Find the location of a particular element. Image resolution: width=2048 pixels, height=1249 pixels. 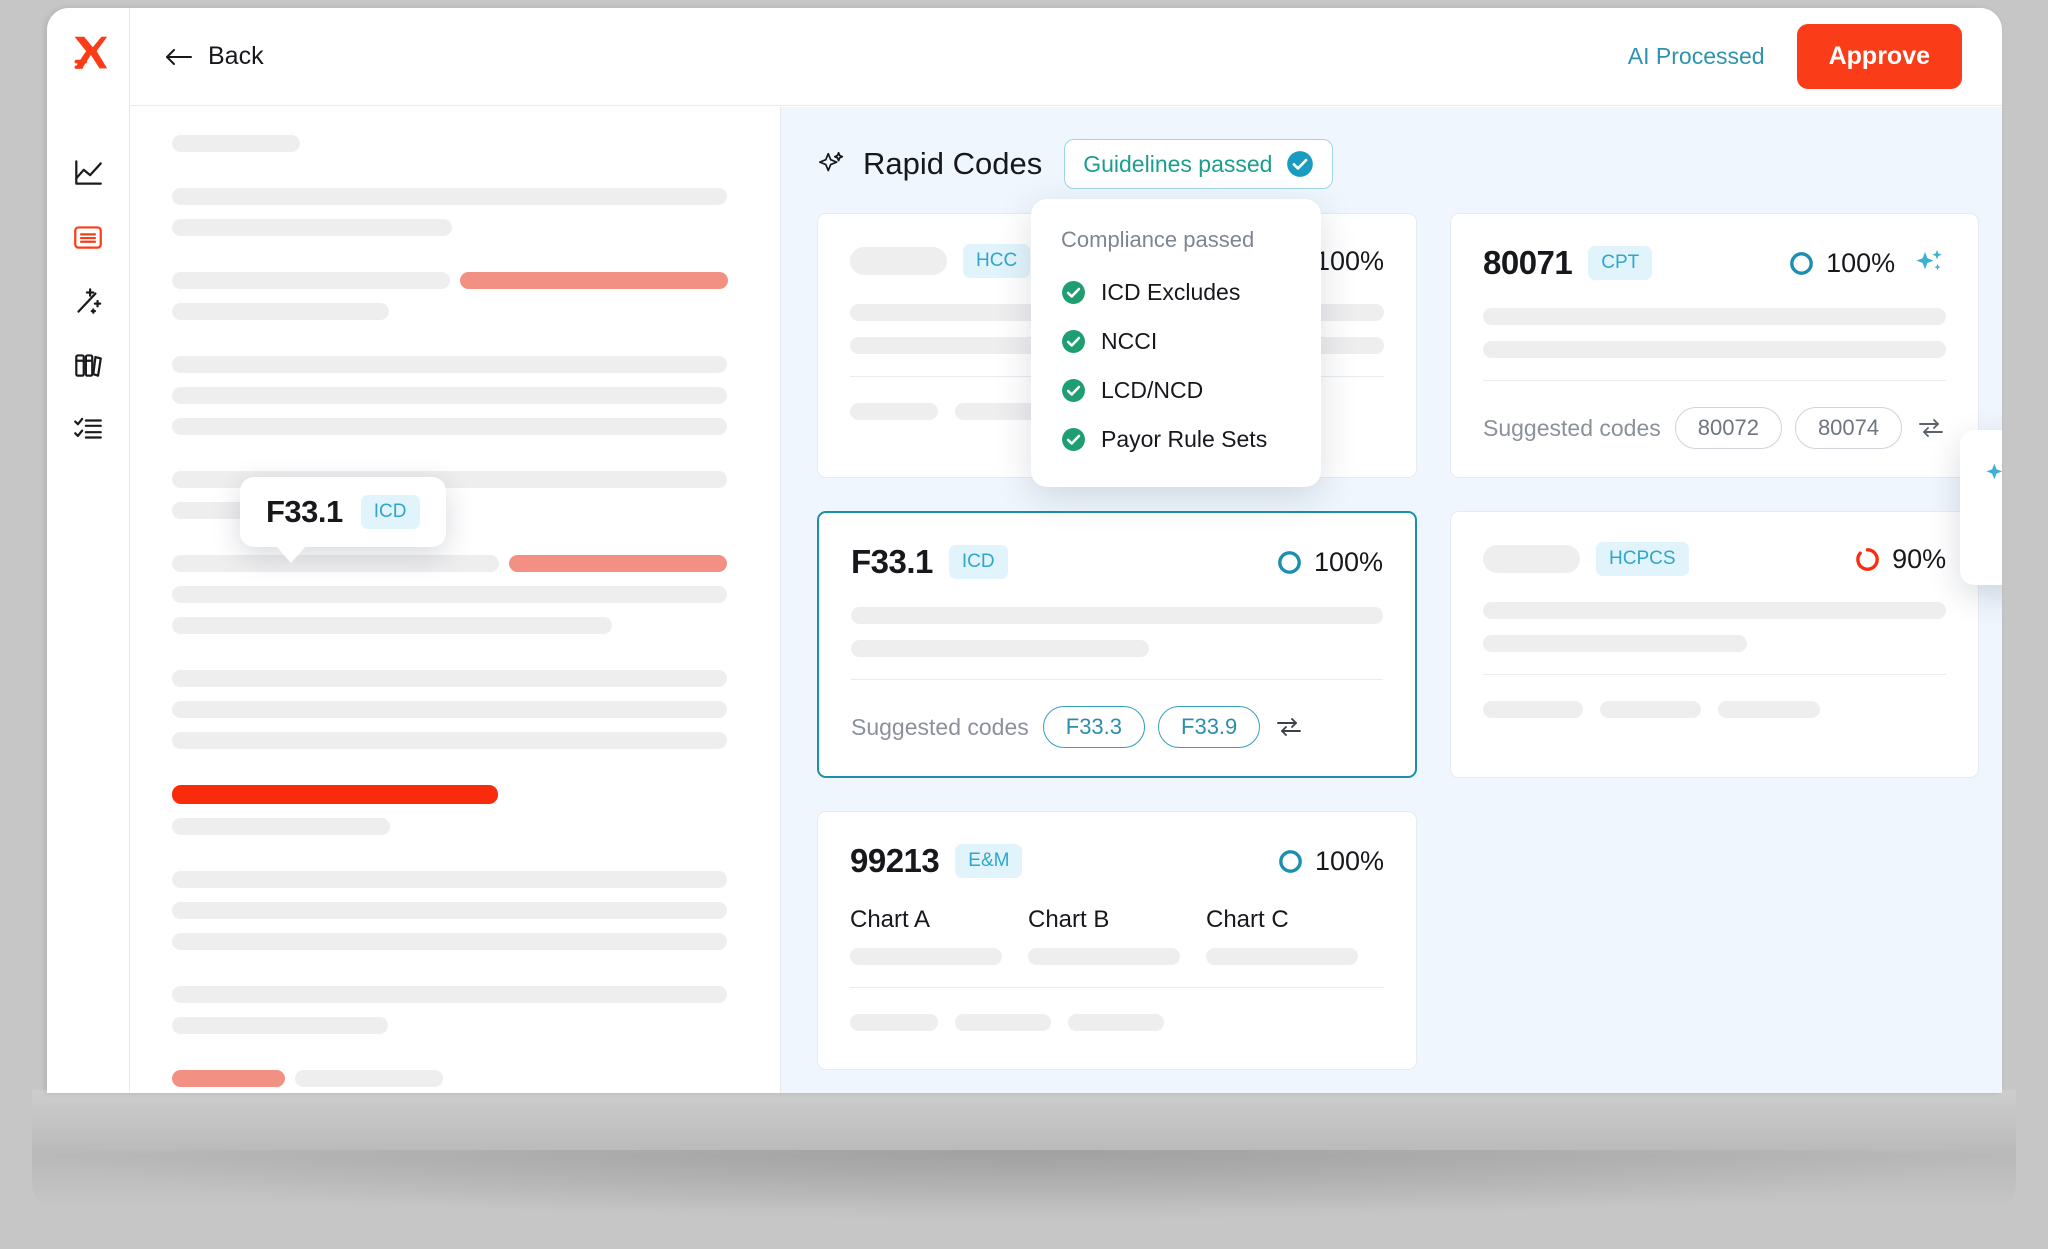

sidebar-rail is located at coordinates (88, 550).